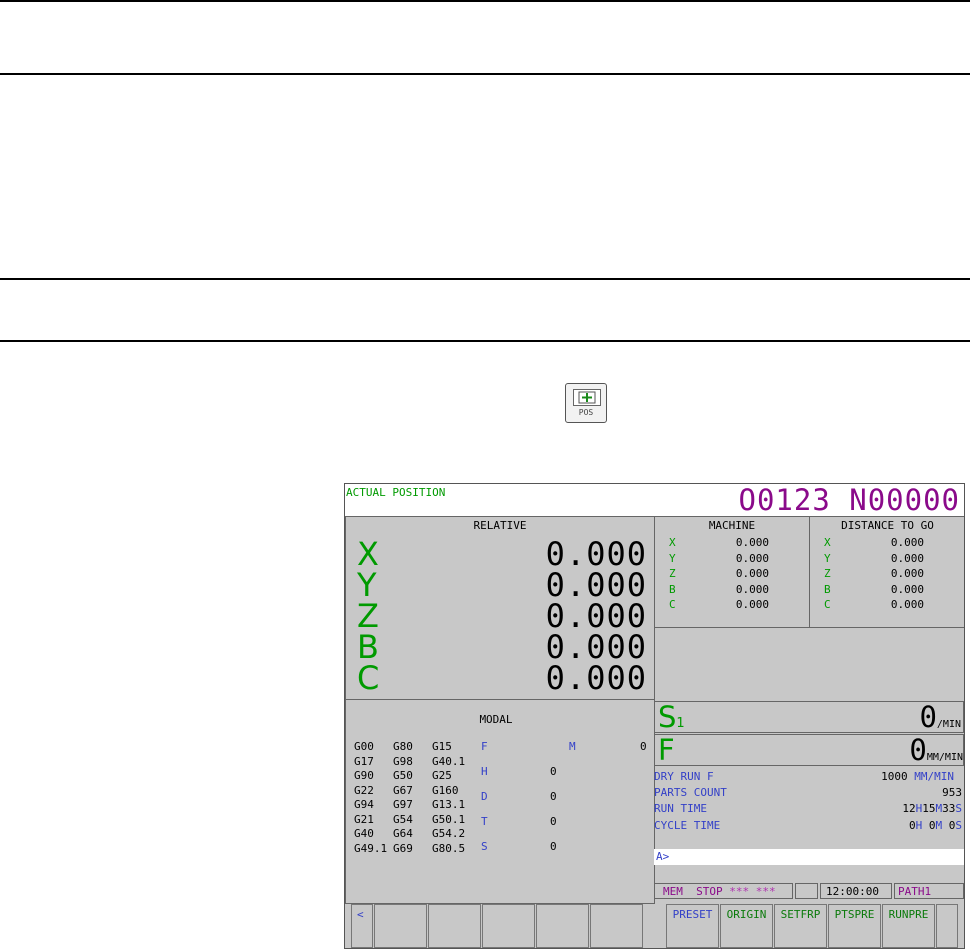  What do you see at coordinates (403, 761) in the screenshot?
I see `g-code: G98` at bounding box center [403, 761].